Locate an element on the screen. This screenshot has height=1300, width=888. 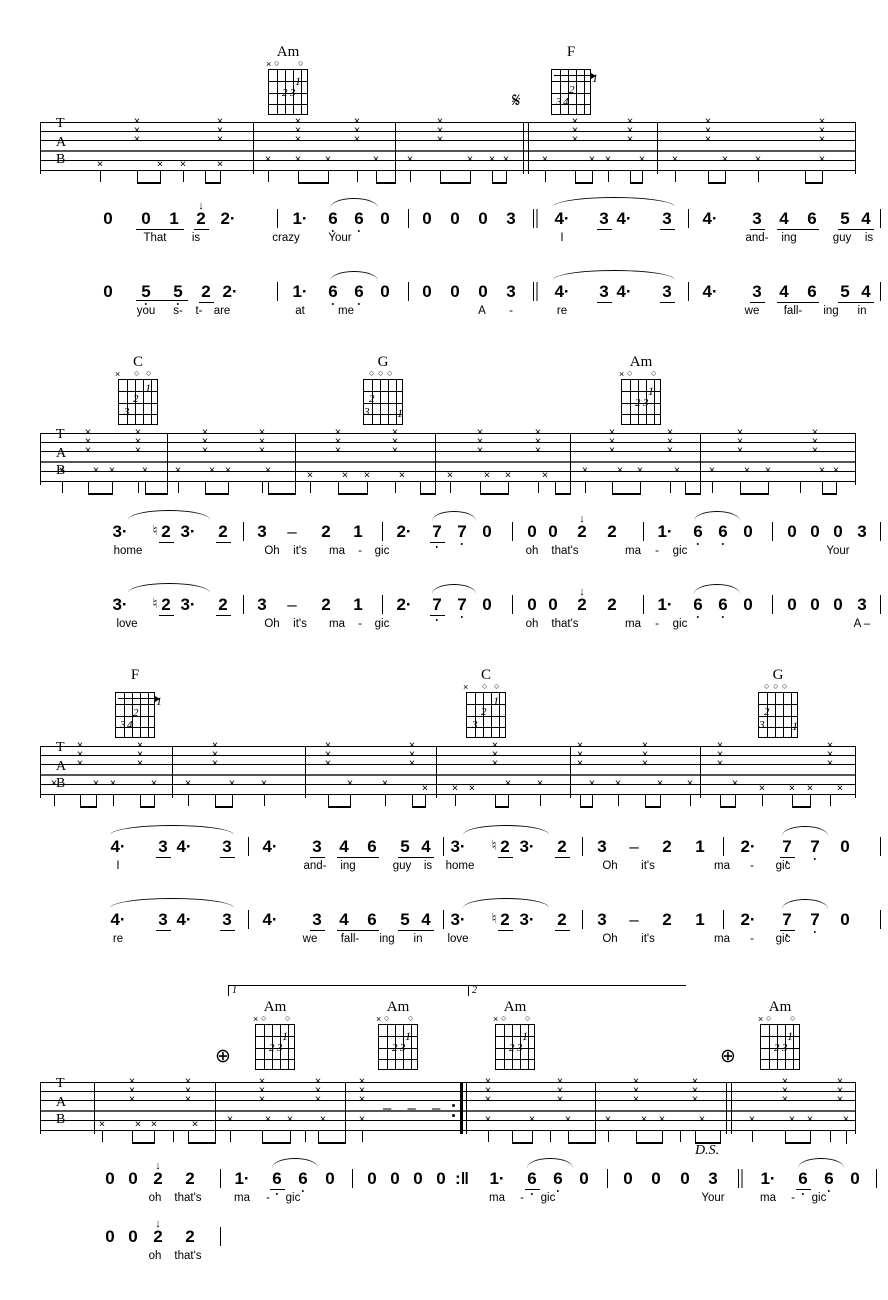
rest-dashes: – – – is located at coordinates (415, 1108).